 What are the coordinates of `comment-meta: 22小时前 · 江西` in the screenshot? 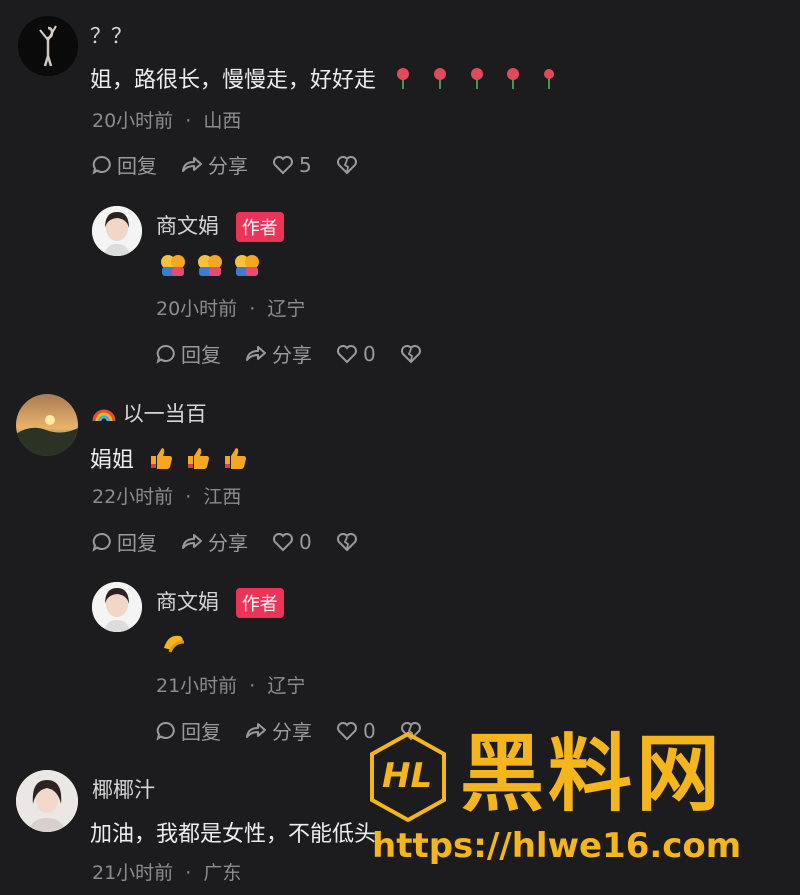 It's located at (166, 495).